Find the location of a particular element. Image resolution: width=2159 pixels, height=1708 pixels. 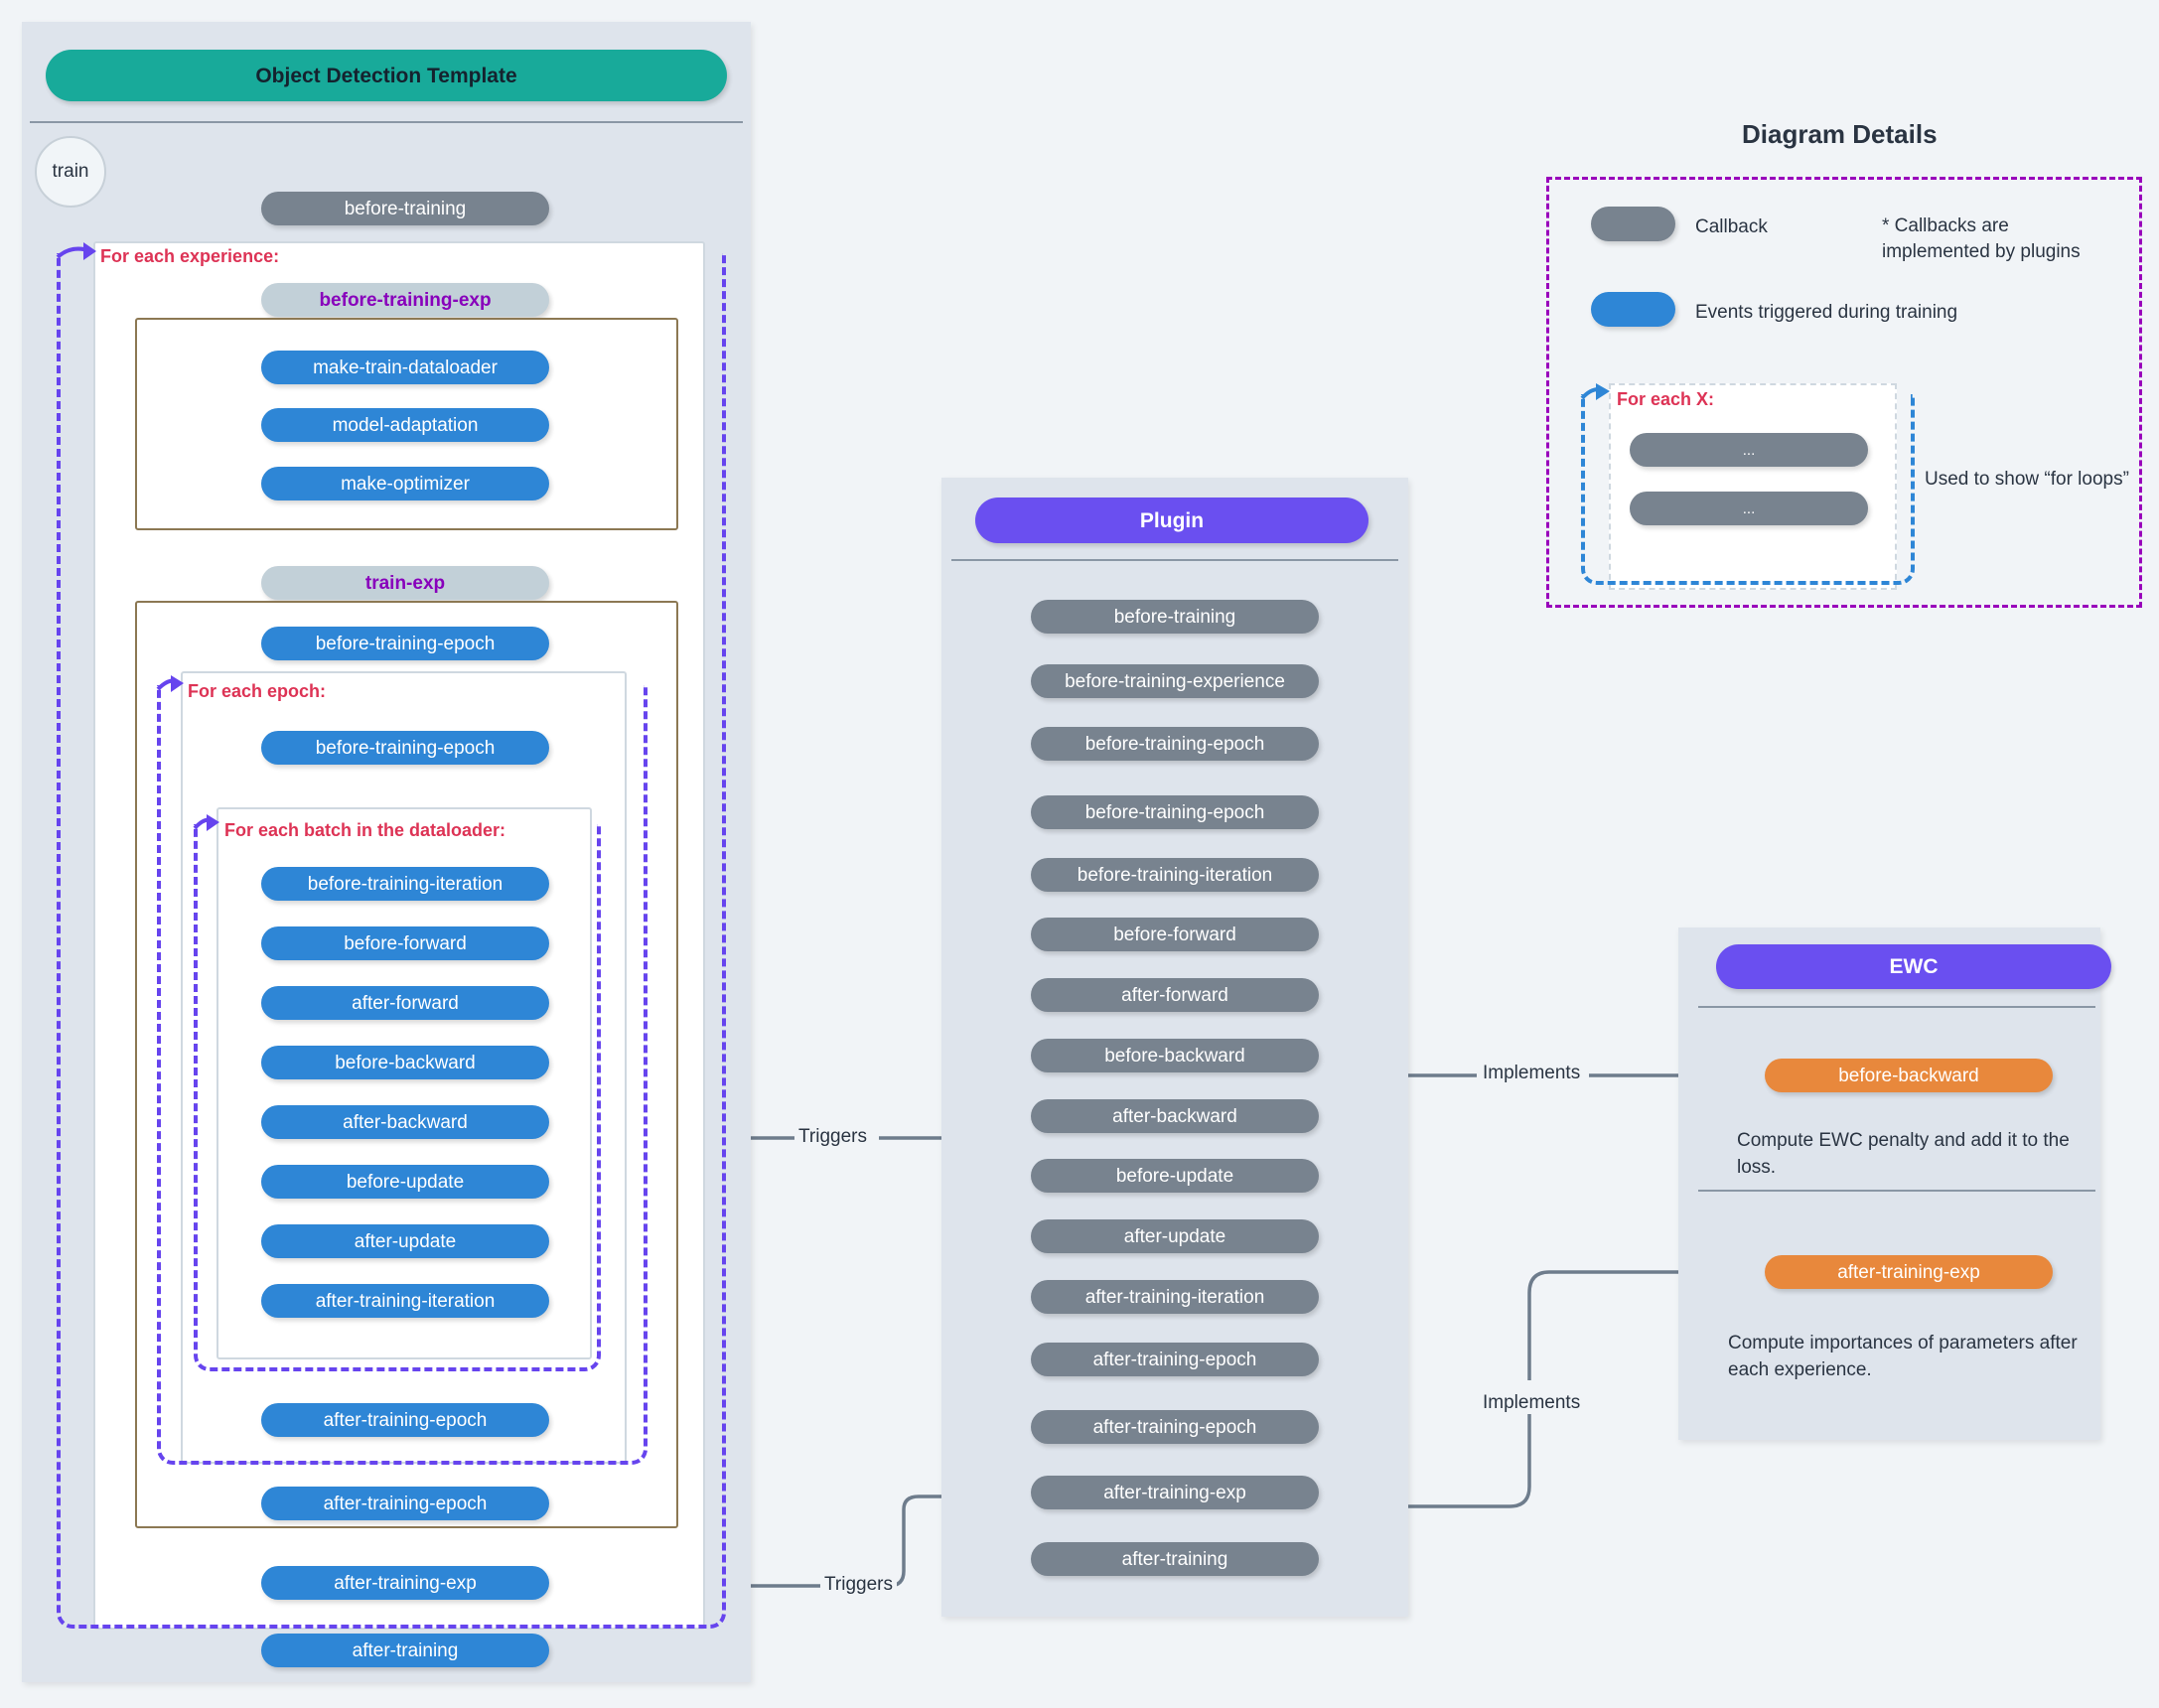

loop-label-experience: For each experience: is located at coordinates (190, 256).